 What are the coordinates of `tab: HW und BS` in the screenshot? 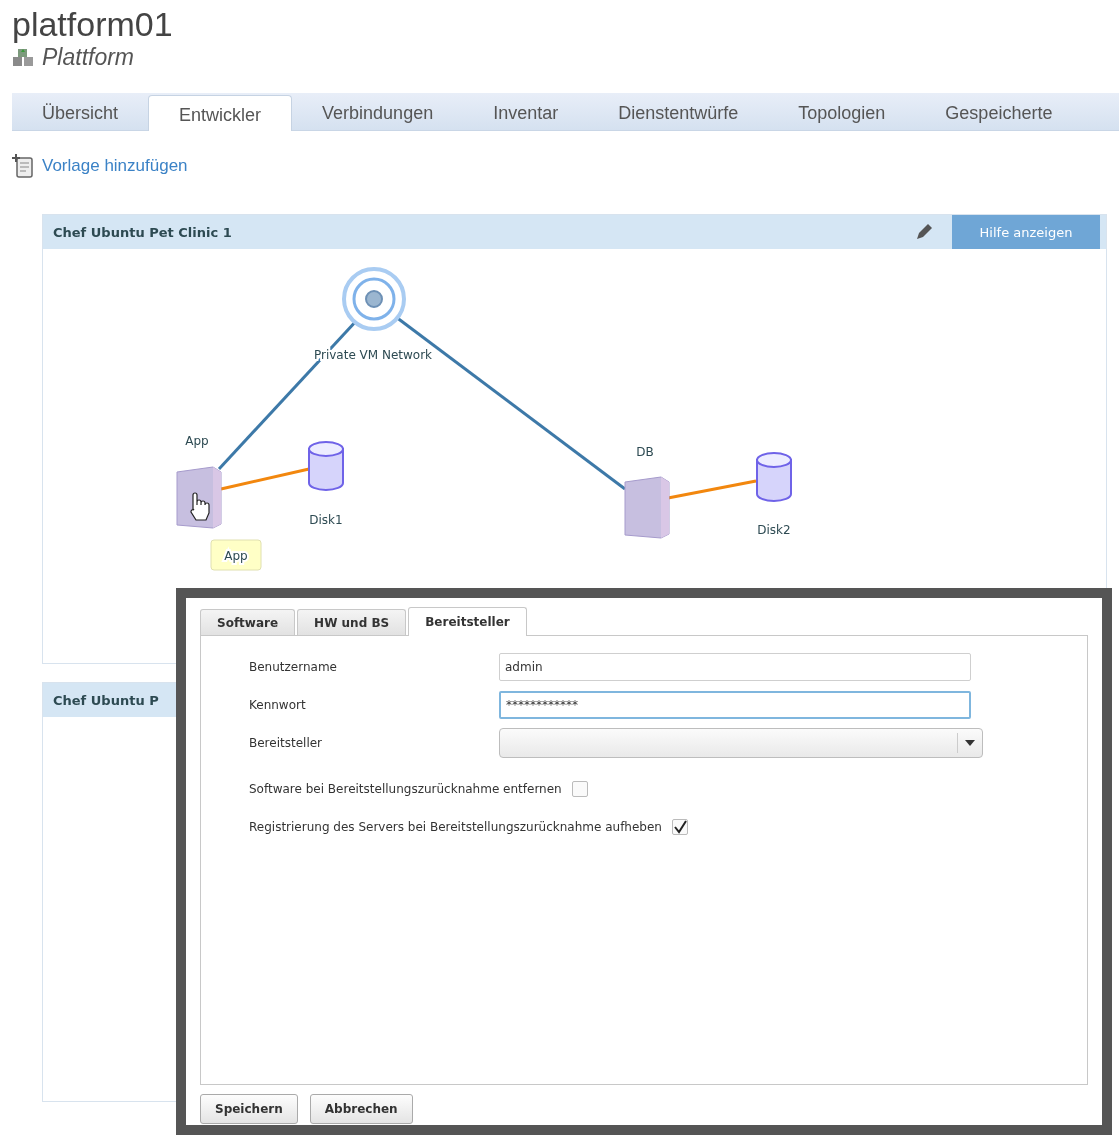 It's located at (352, 622).